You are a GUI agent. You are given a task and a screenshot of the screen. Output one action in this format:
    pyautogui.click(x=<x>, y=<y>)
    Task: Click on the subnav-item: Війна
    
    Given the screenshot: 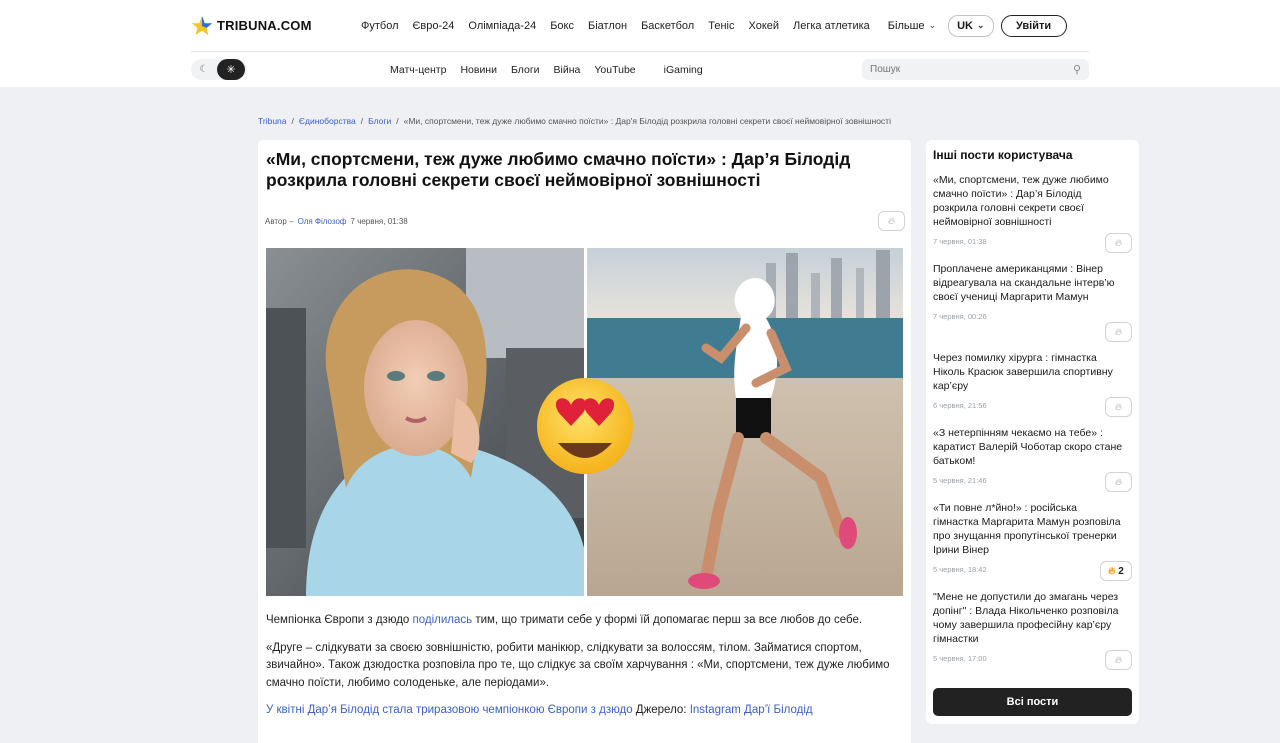 What is the action you would take?
    pyautogui.click(x=567, y=70)
    